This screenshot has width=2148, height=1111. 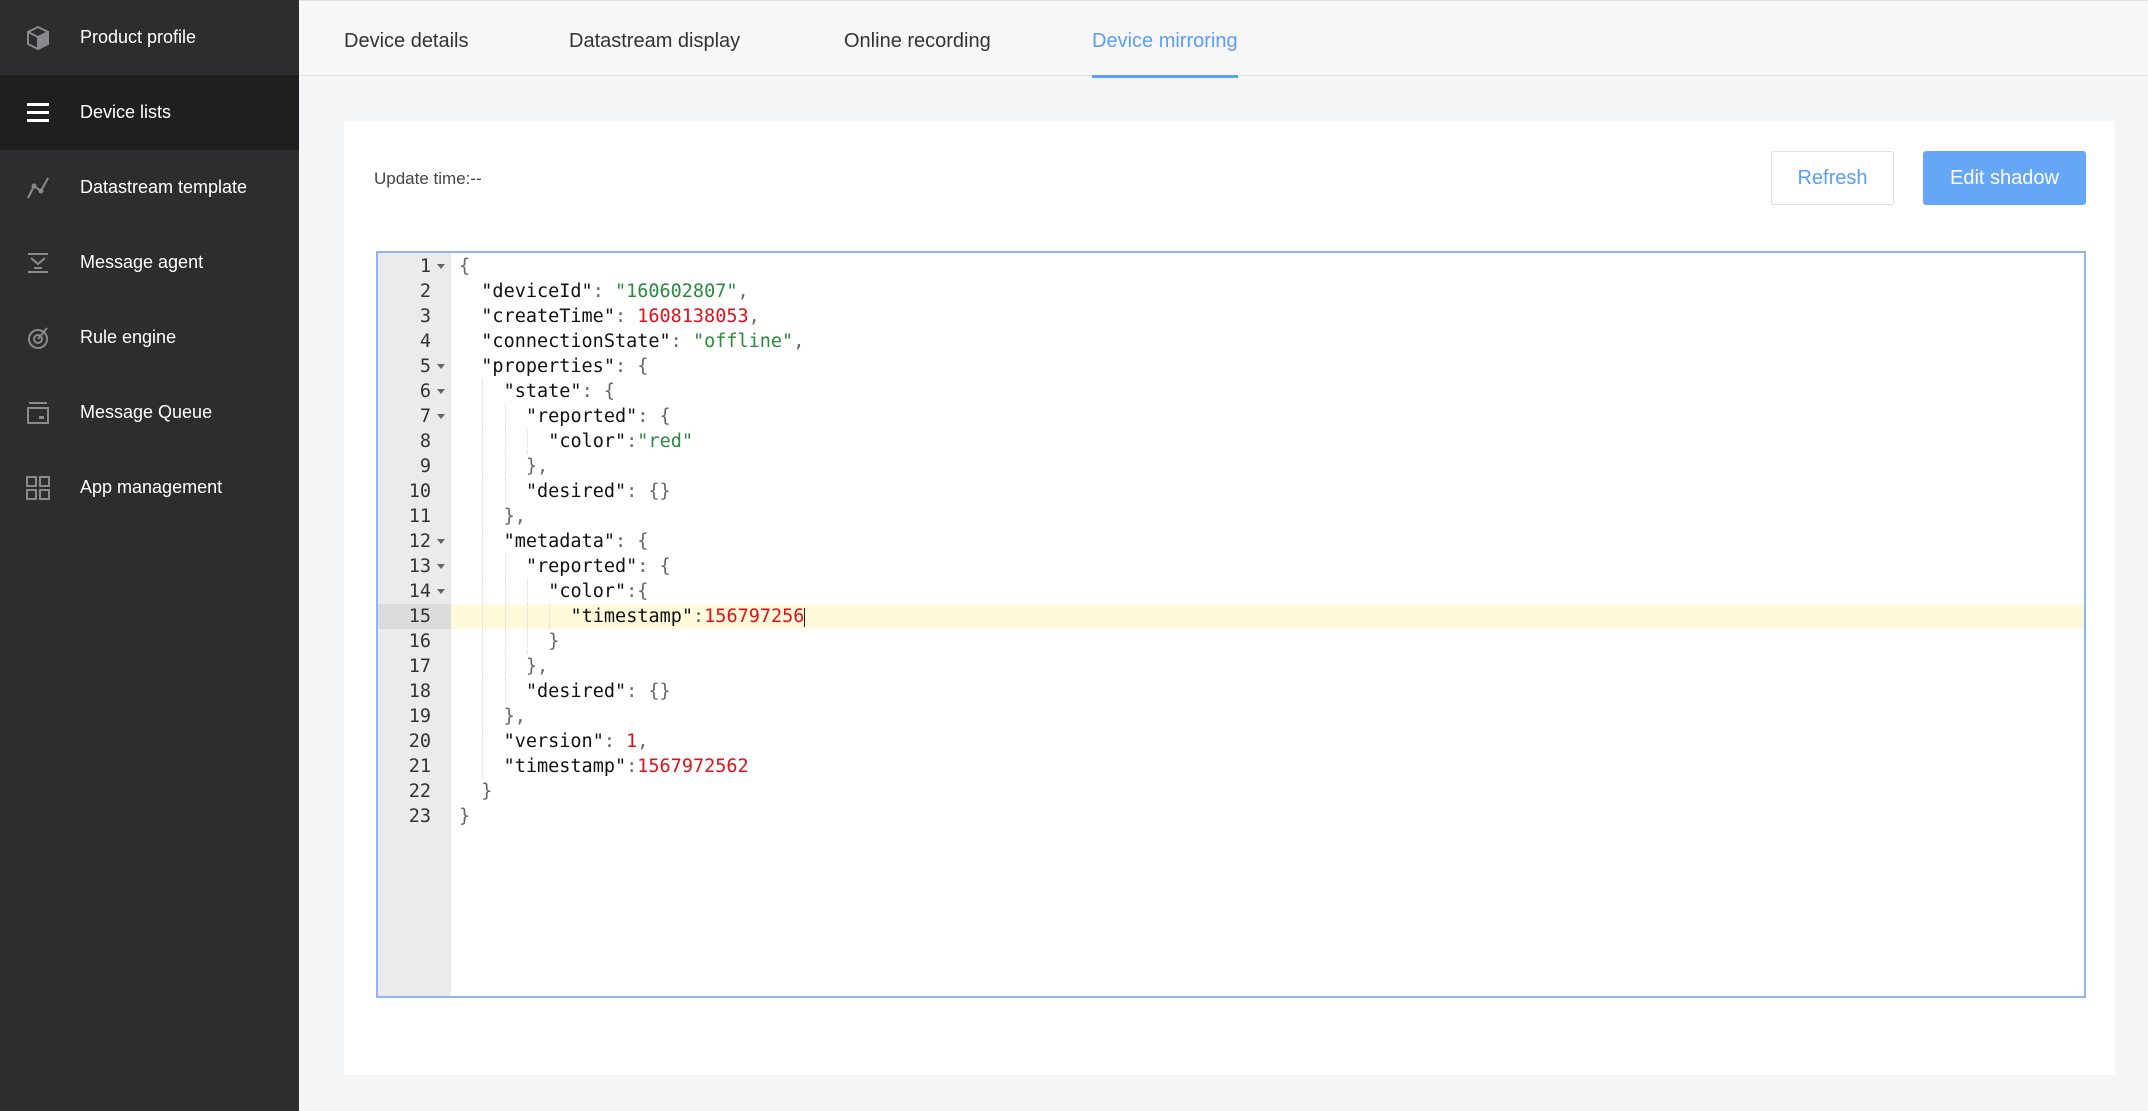 What do you see at coordinates (917, 39) in the screenshot?
I see `tab-online-recording: Online recording` at bounding box center [917, 39].